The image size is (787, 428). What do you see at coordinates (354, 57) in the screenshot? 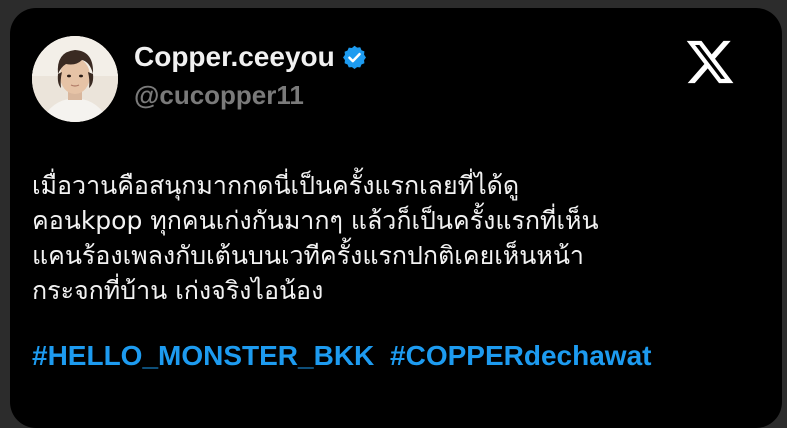
I see `verified-badge-icon` at bounding box center [354, 57].